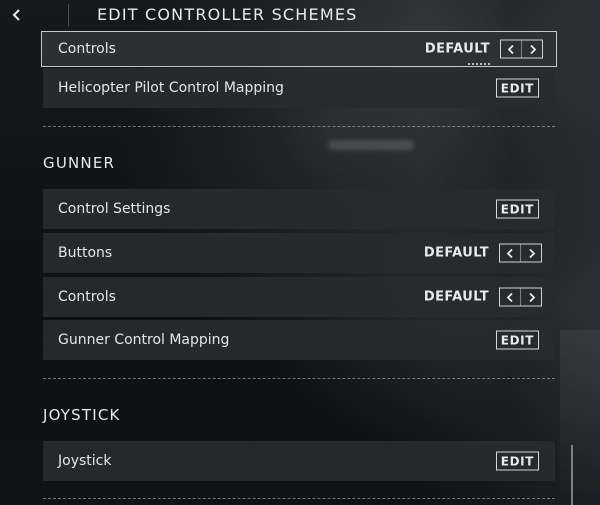  Describe the element at coordinates (171, 88) in the screenshot. I see `row-label: Helicopter Pilot Control Mapping` at that location.